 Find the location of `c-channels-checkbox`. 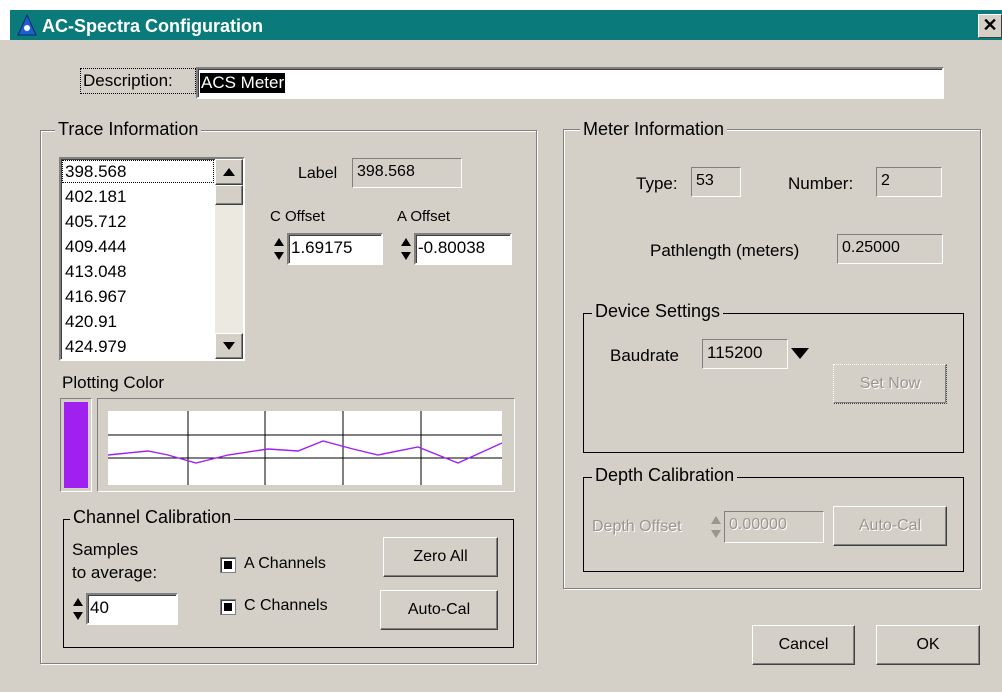

c-channels-checkbox is located at coordinates (228, 607).